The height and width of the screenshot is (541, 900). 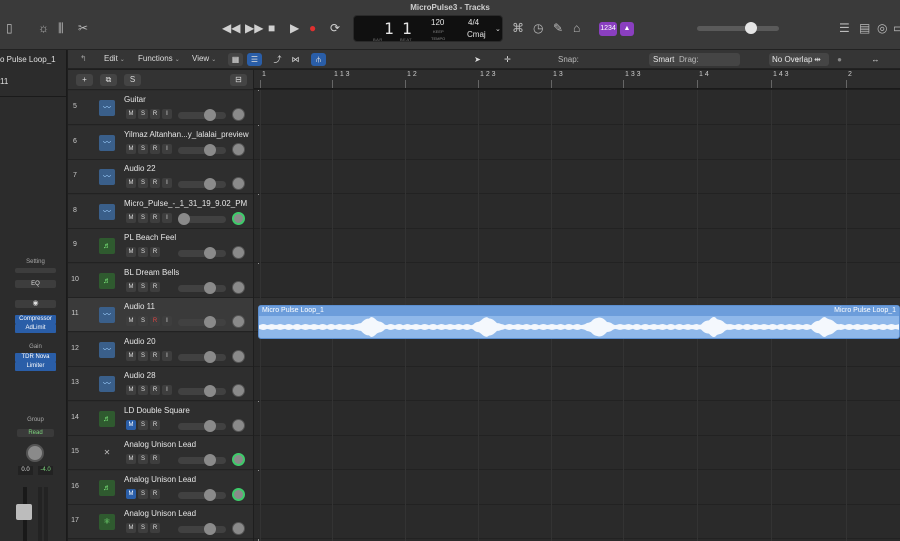 What do you see at coordinates (896, 28) in the screenshot?
I see `browser-icon: ▭` at bounding box center [896, 28].